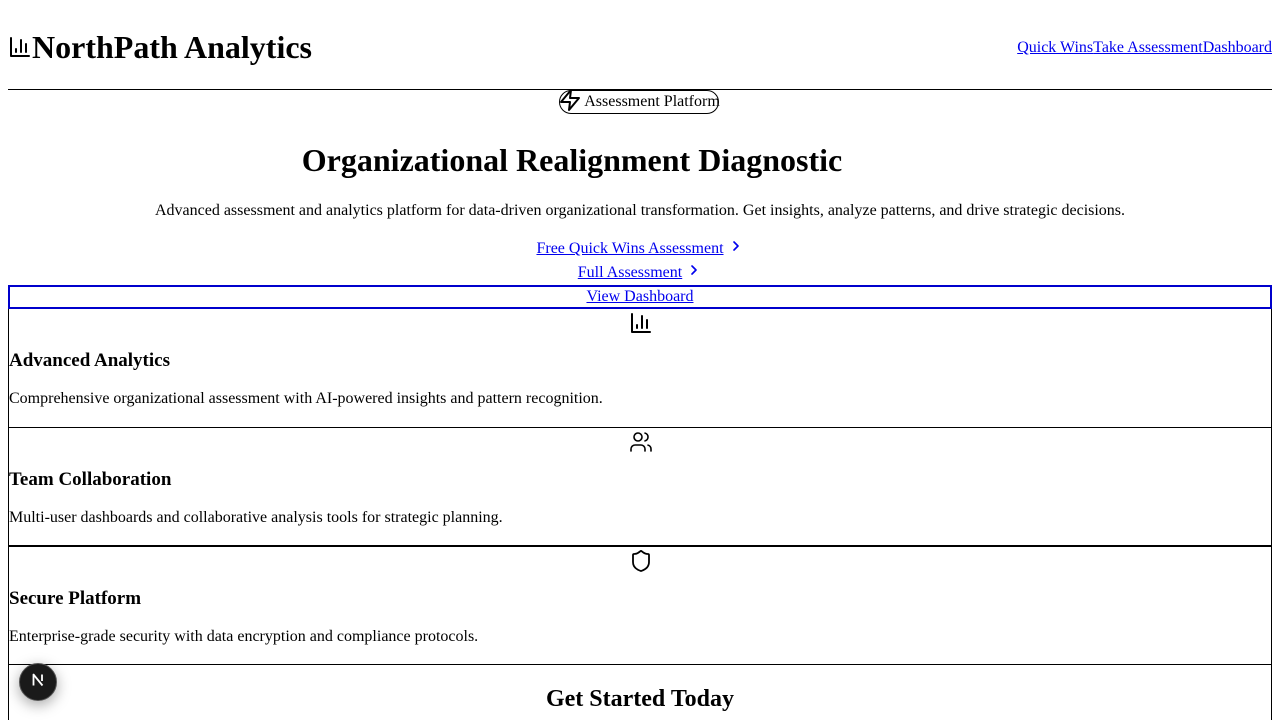 This screenshot has height=720, width=1280. I want to click on platform-badge: Assessment Platform, so click(639, 102).